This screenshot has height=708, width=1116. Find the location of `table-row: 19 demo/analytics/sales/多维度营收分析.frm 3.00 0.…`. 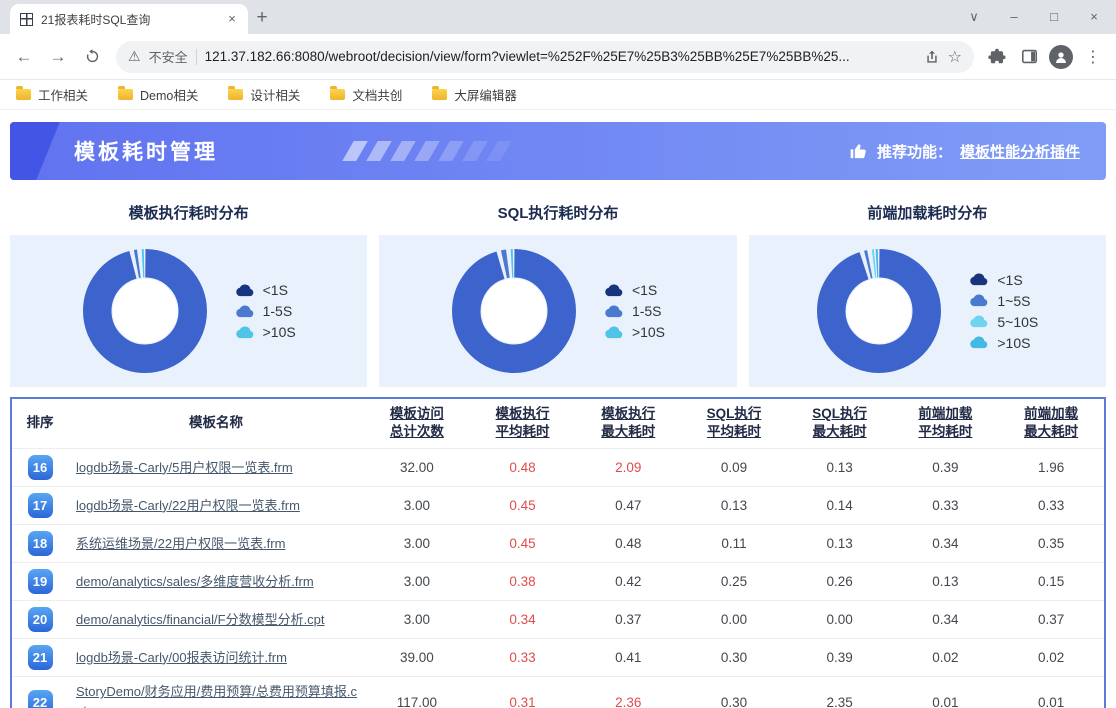

table-row: 19 demo/analytics/sales/多维度营收分析.frm 3.00 0.… is located at coordinates (558, 581).